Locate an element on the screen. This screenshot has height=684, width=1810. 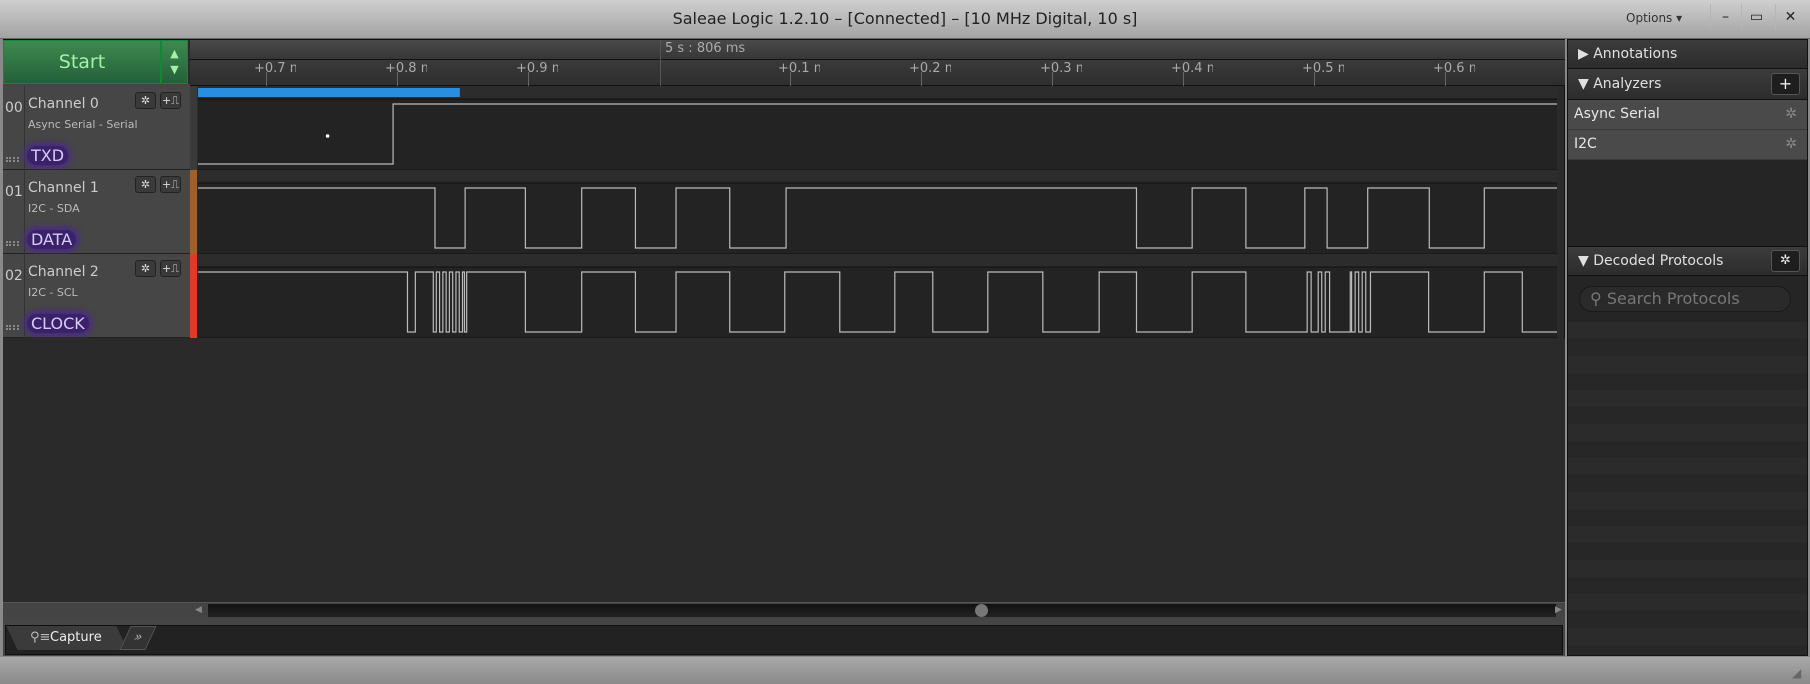
add-analyzer-button: + is located at coordinates (1785, 84).